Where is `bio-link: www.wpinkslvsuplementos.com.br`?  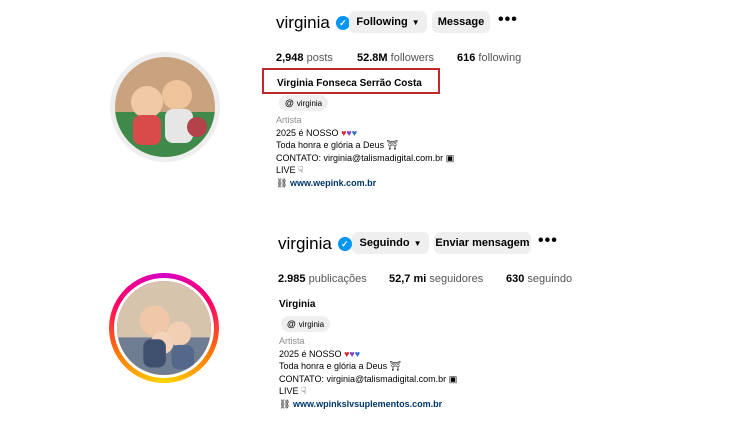 bio-link: www.wpinkslvsuplementos.com.br is located at coordinates (367, 404).